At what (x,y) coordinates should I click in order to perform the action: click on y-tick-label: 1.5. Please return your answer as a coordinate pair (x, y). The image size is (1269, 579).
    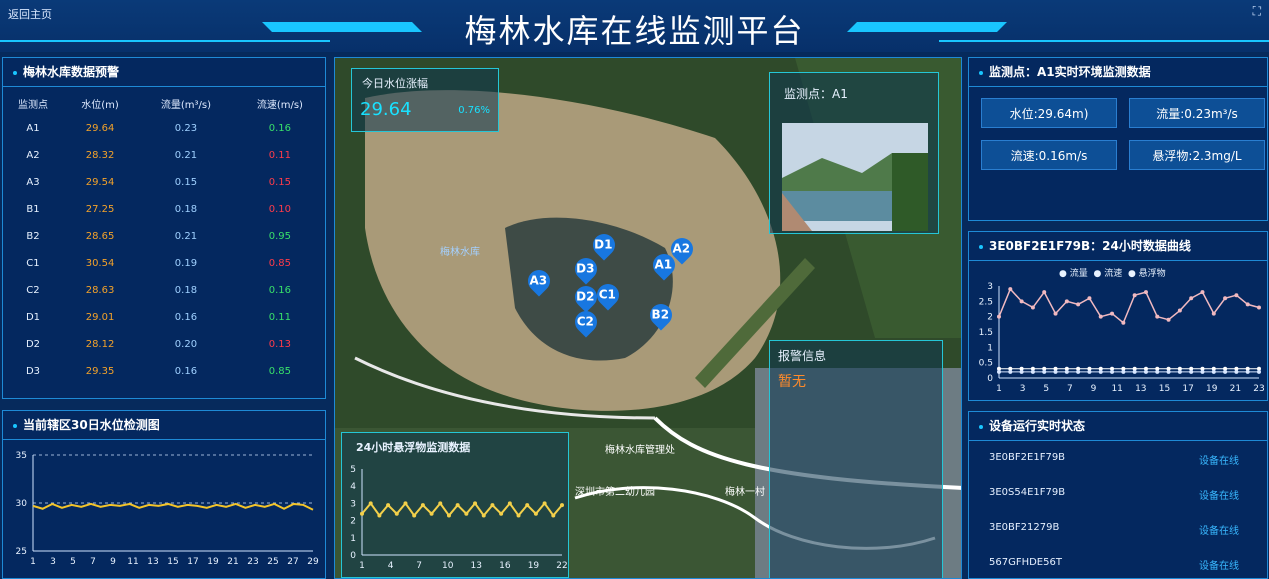
    Looking at the image, I should click on (986, 333).